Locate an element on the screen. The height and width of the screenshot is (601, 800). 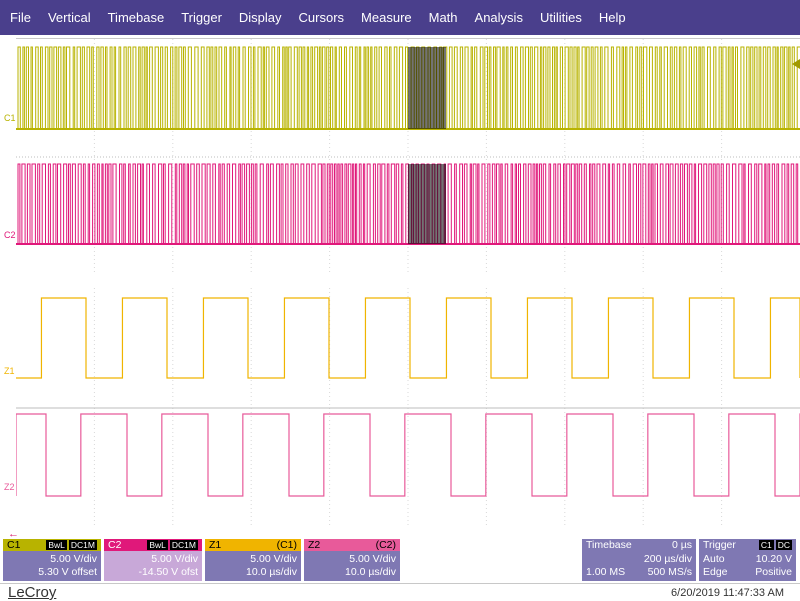
z2-descriptor-box: Z2 (C2) 5.00 V/div 10.0 µs/div is located at coordinates (352, 560).